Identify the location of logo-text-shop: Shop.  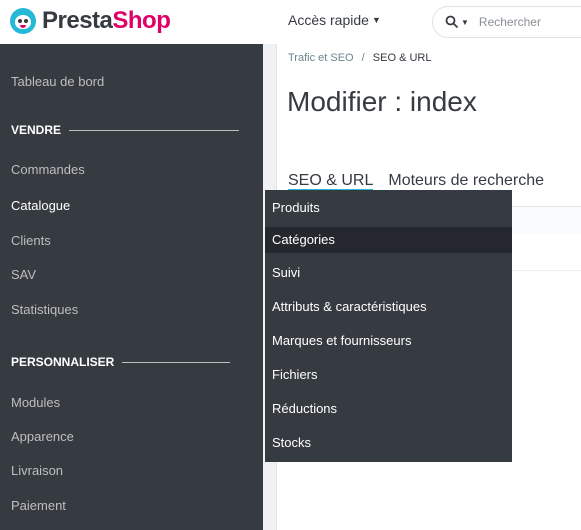
(141, 20).